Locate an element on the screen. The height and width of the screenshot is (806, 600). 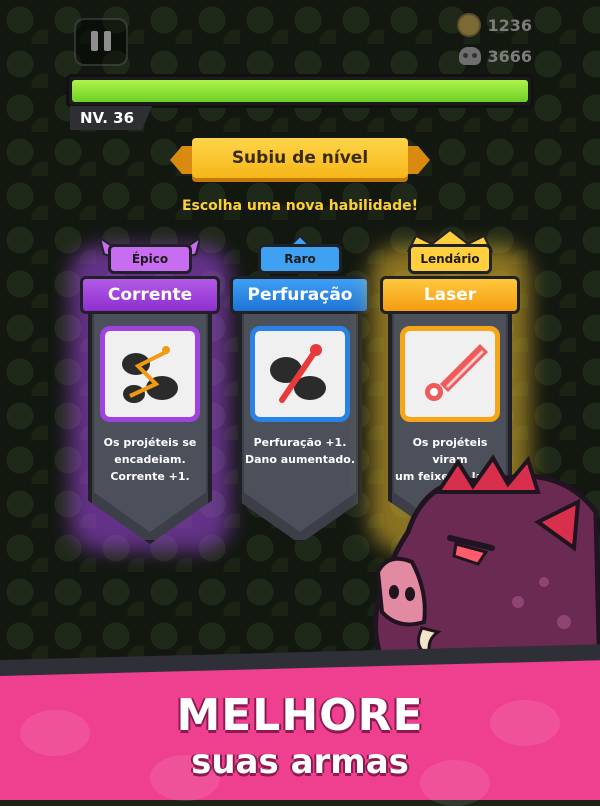
card-description: Os projéteis se encadeiam. Corrente +1. is located at coordinates (150, 459).